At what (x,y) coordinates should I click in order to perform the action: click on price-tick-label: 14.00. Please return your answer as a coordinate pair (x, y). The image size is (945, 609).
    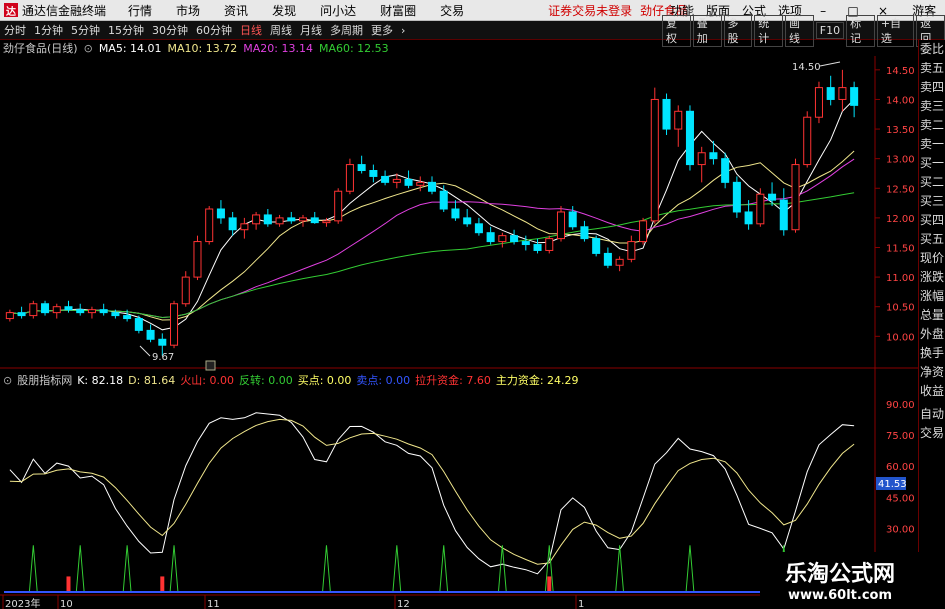
    Looking at the image, I should click on (900, 100).